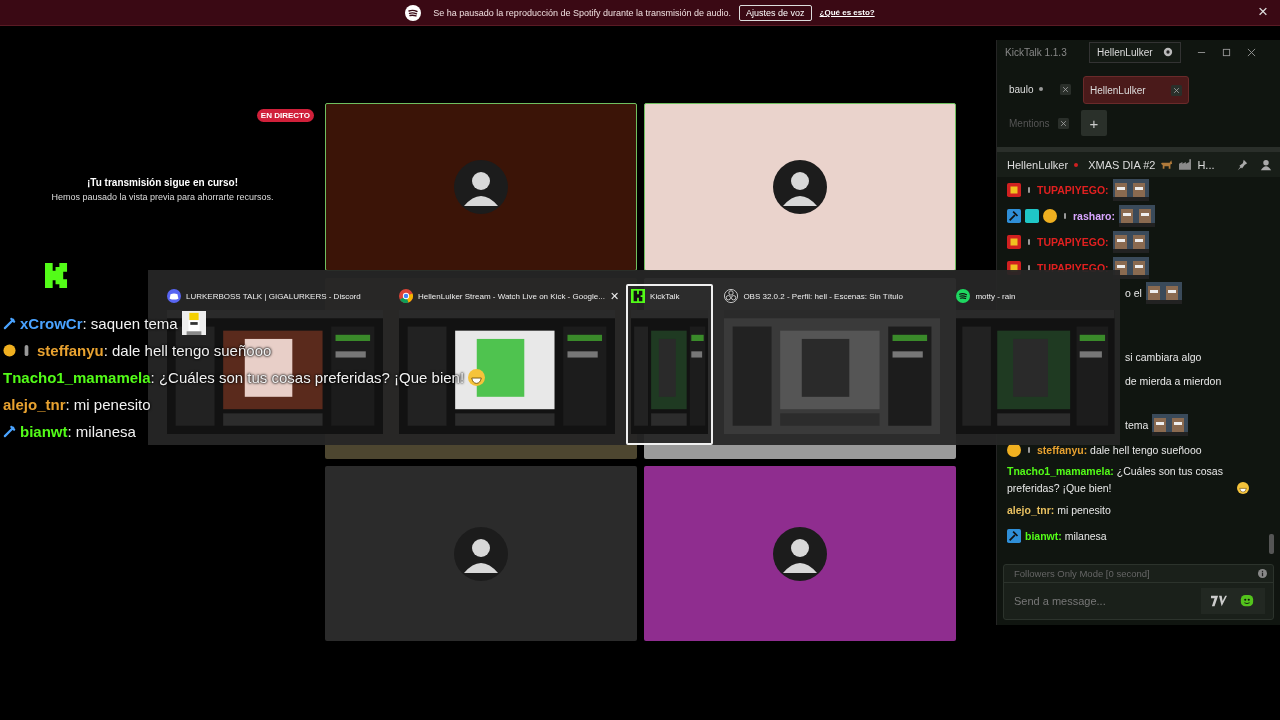  I want to click on factory-icon, so click(1185, 164).